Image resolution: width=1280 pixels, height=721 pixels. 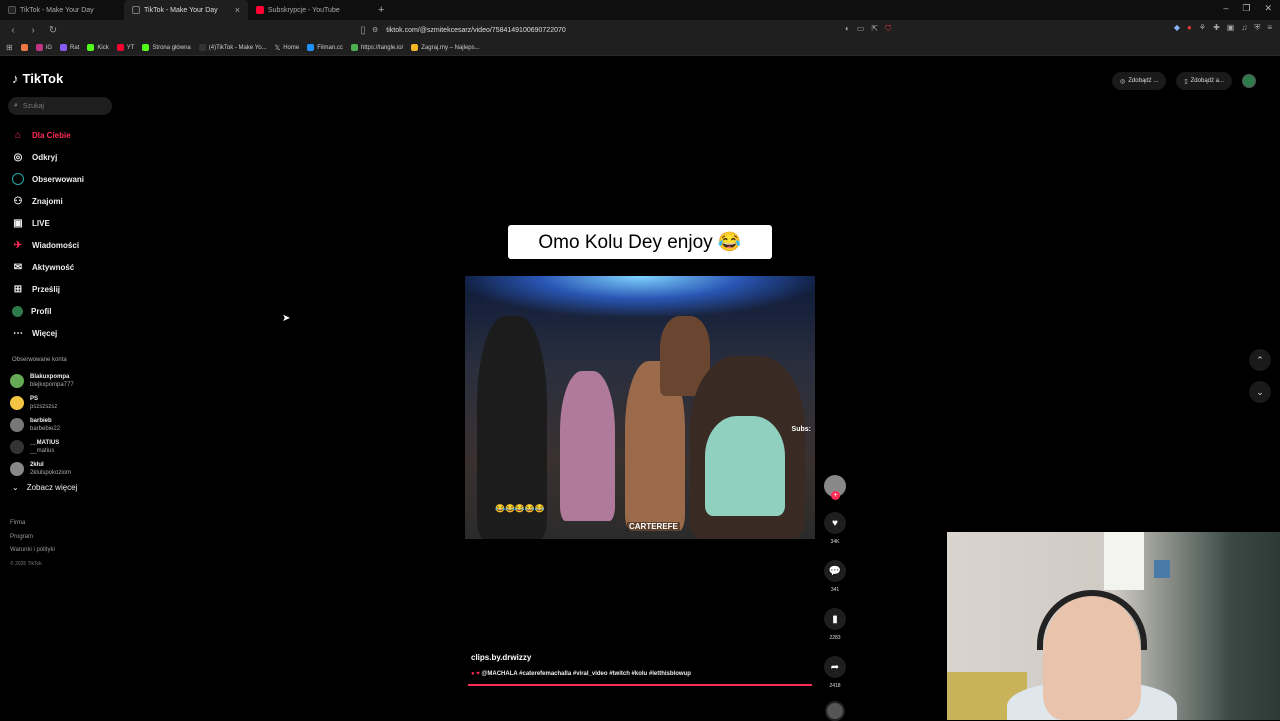 I want to click on apps-grid-icon: ⊞, so click(x=9, y=47).